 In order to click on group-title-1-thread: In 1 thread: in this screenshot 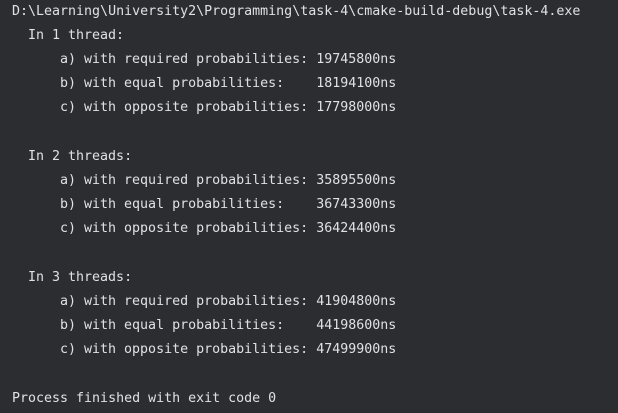, I will do `click(76, 35)`.